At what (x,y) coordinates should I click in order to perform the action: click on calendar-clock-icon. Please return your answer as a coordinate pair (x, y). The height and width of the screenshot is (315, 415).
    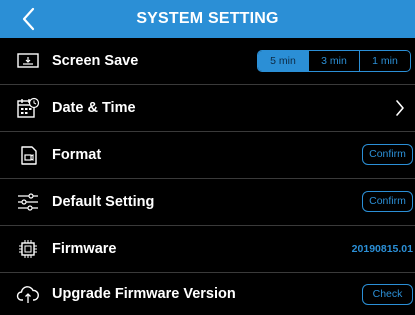
    Looking at the image, I should click on (28, 107).